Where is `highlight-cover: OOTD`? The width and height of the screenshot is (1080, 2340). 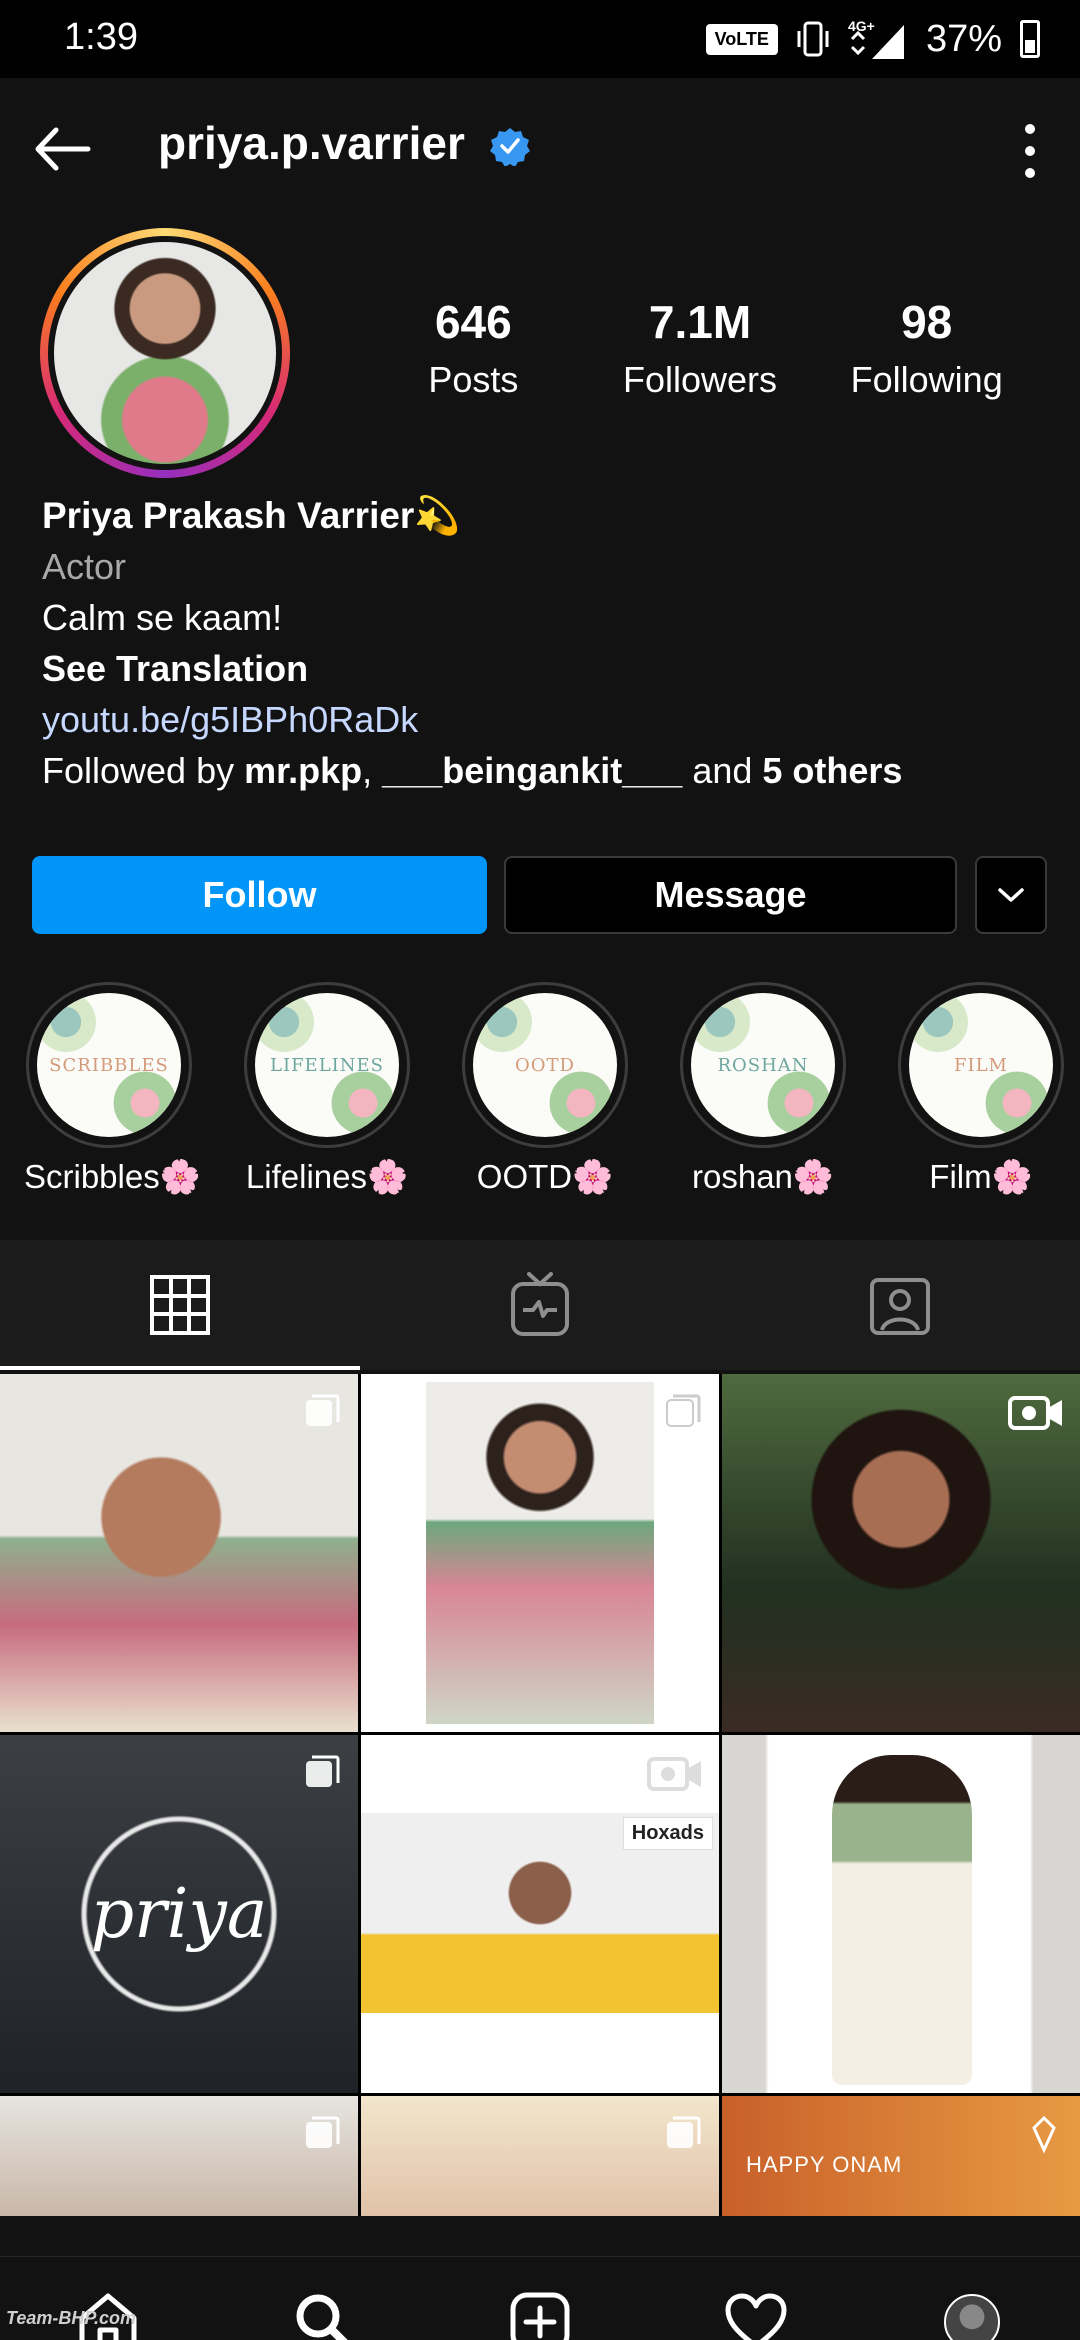 highlight-cover: OOTD is located at coordinates (545, 1065).